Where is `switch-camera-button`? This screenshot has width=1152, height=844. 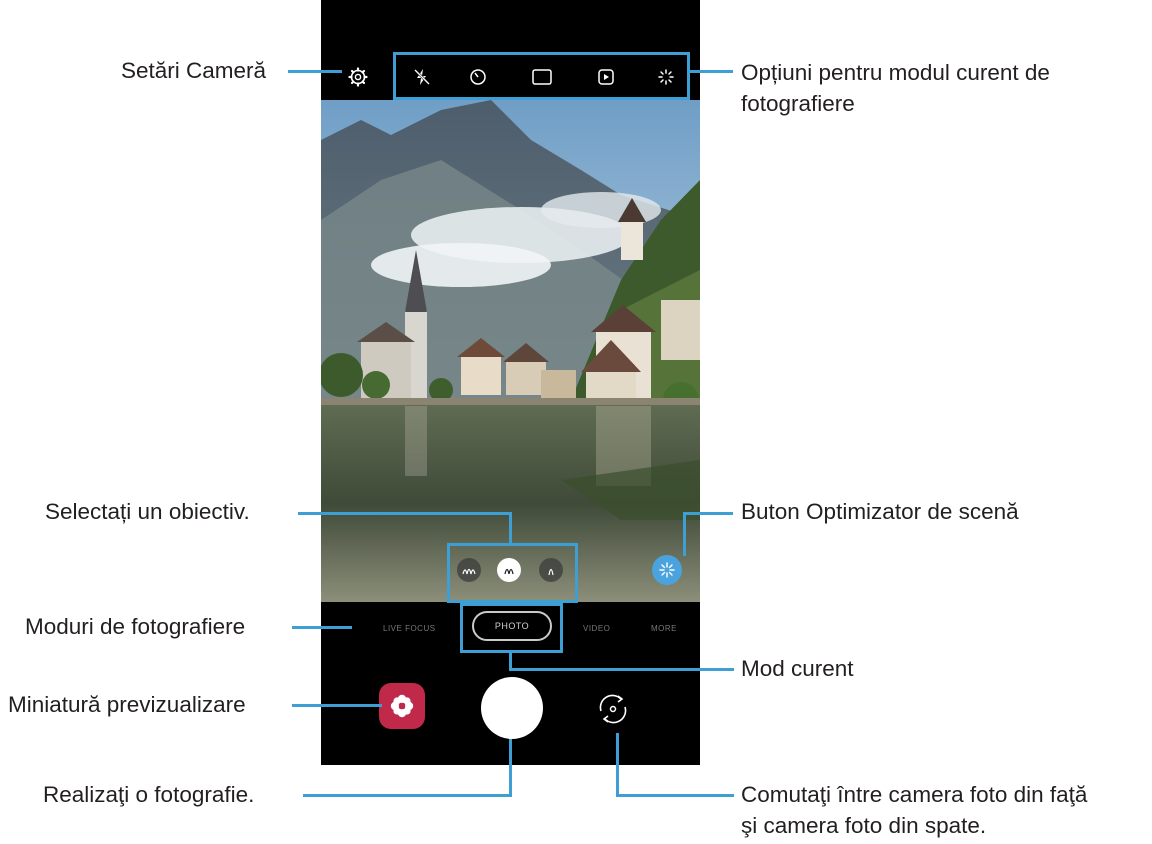 switch-camera-button is located at coordinates (613, 709).